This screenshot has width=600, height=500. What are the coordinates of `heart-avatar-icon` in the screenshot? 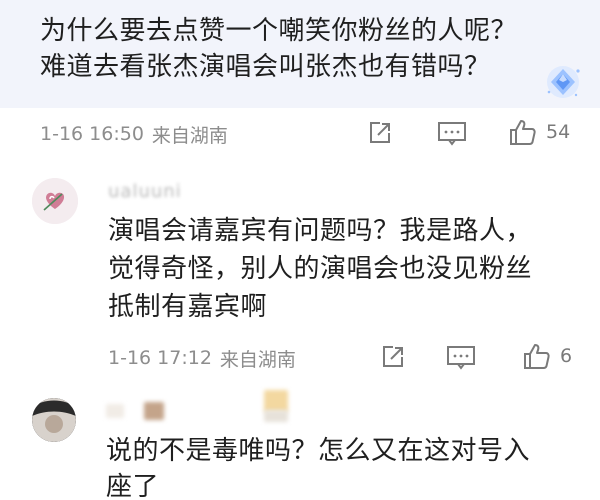 It's located at (55, 201).